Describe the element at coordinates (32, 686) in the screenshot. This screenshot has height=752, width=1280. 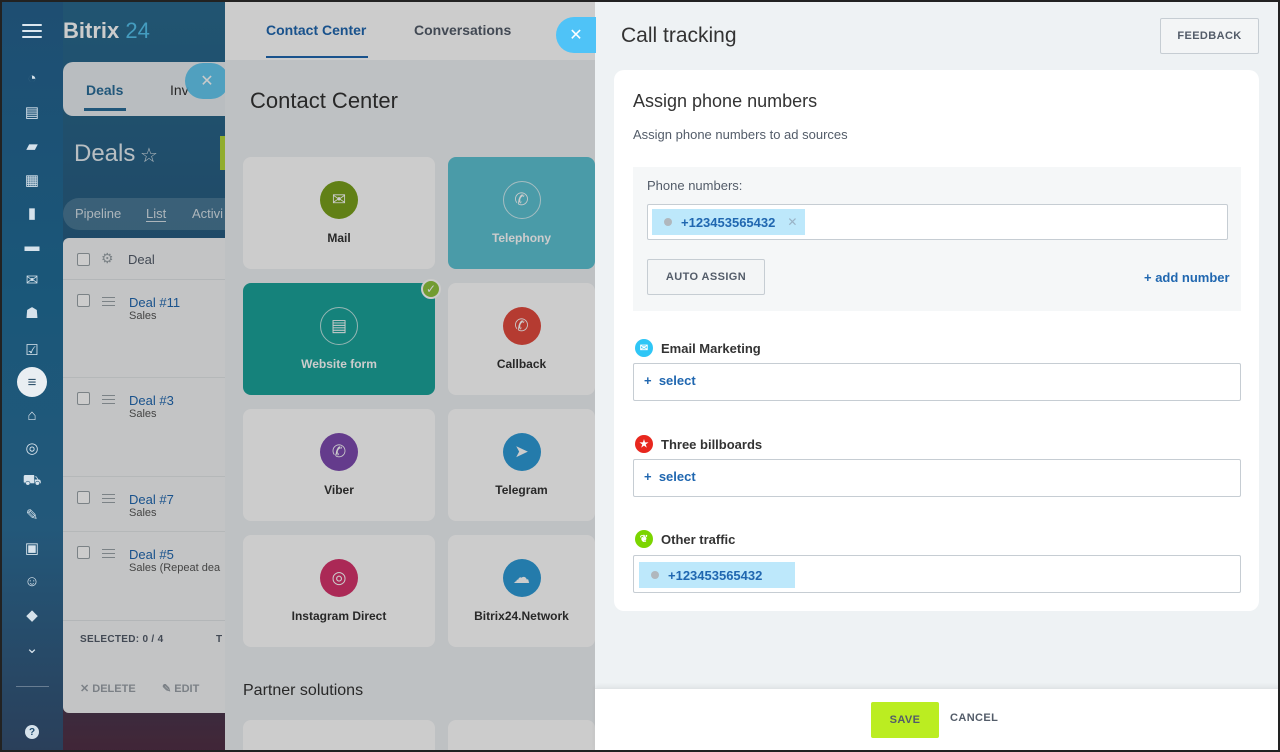
I see `sidebar-divider` at that location.